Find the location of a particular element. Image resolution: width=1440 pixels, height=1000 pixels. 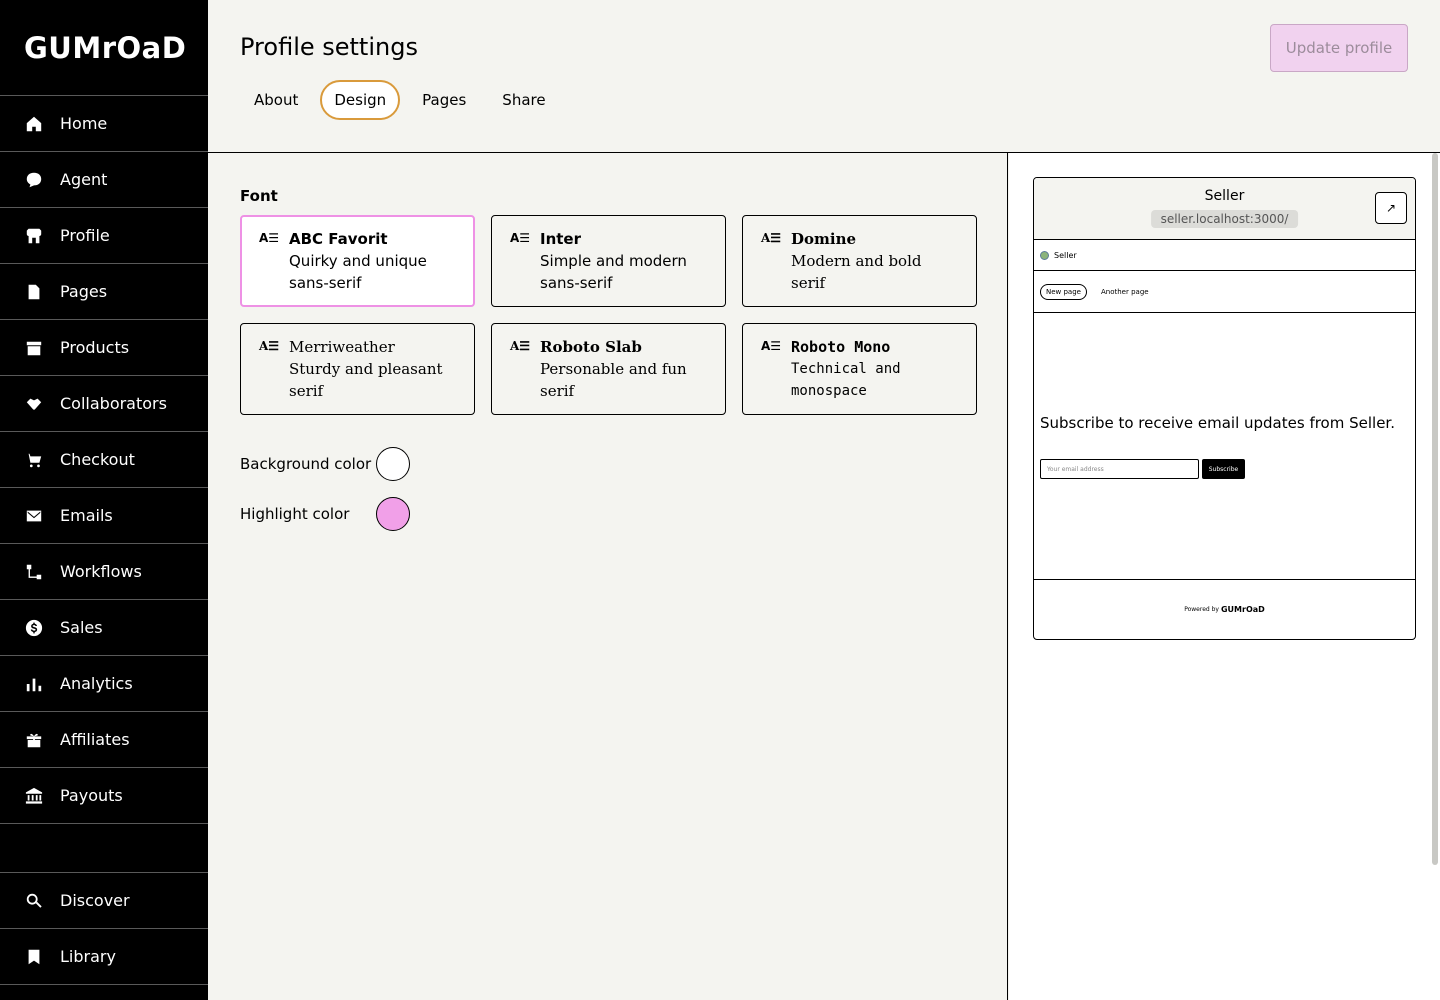

sidebar-item-label: Collaborators is located at coordinates (113, 403).